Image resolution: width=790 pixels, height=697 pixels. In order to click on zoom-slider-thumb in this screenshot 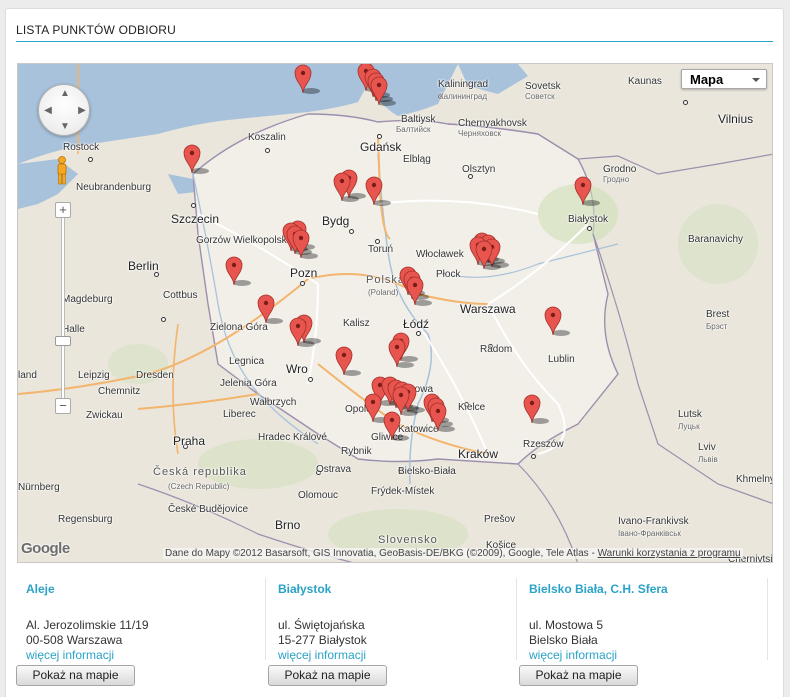, I will do `click(63, 341)`.